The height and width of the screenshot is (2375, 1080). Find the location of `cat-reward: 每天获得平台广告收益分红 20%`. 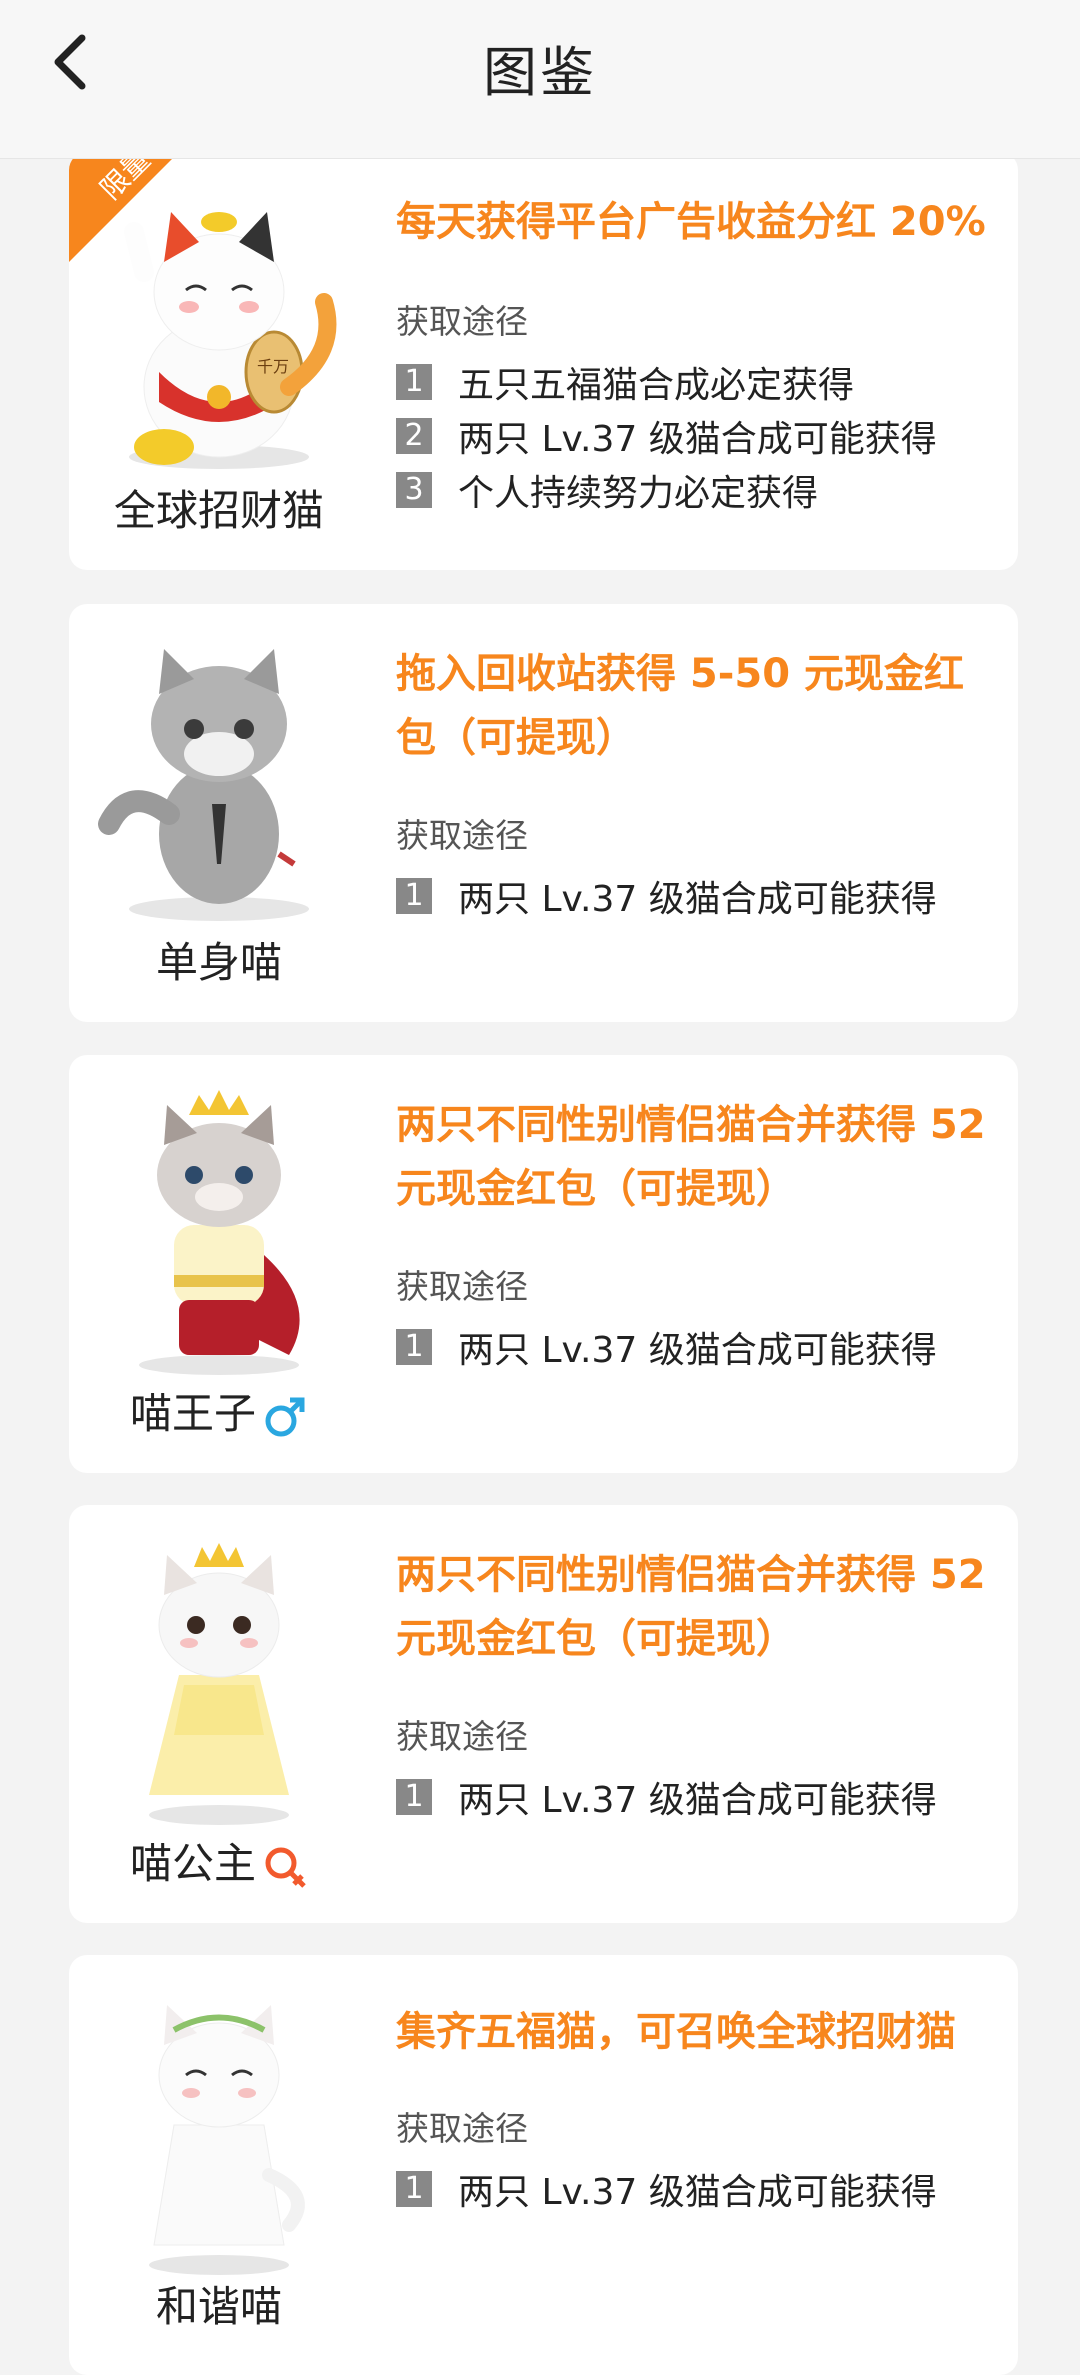

cat-reward: 每天获得平台广告收益分红 20% is located at coordinates (691, 222).